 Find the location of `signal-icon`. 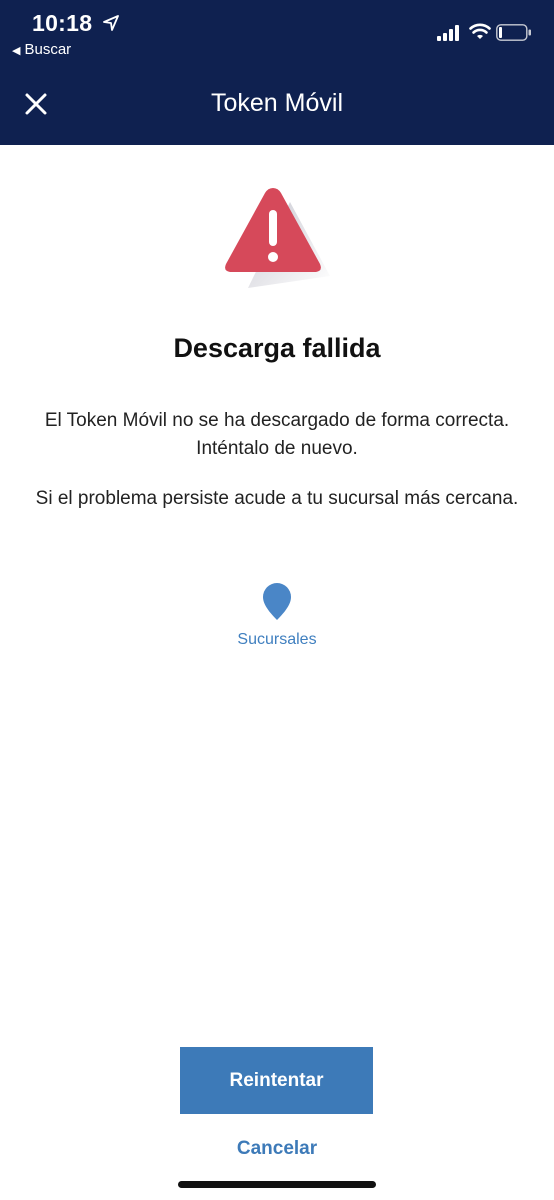

signal-icon is located at coordinates (448, 33).